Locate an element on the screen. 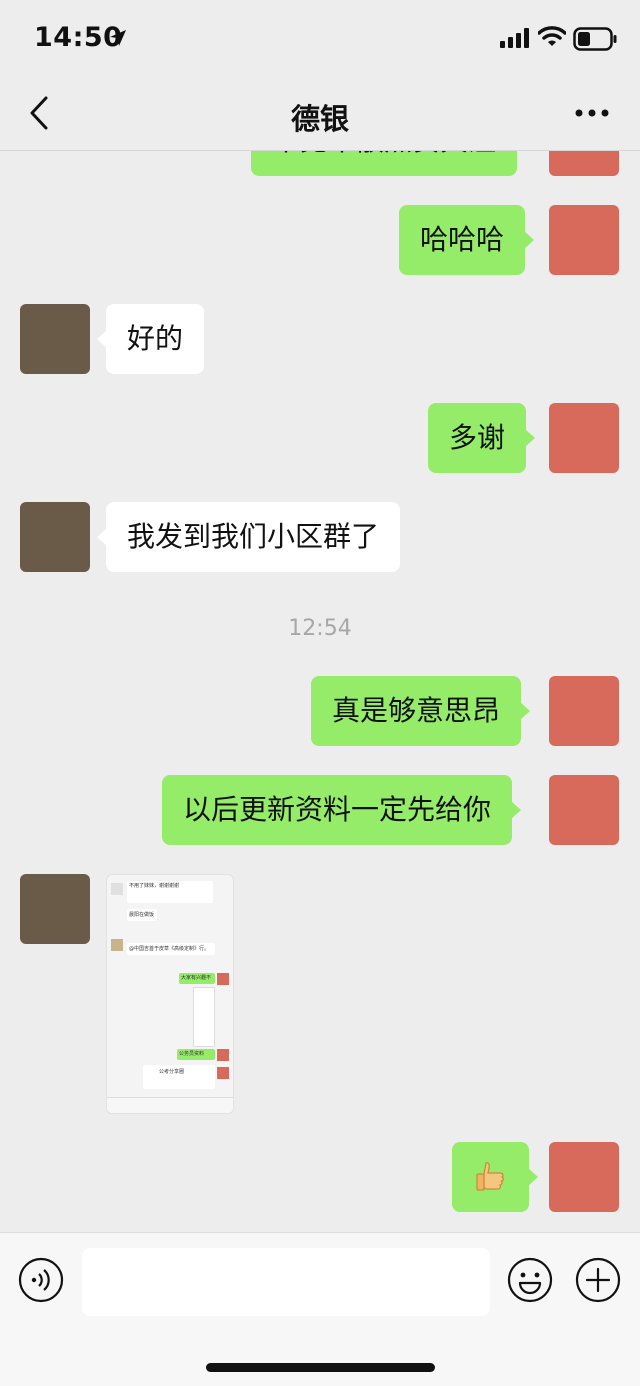 The width and height of the screenshot is (640, 1386). screenshot-bubble: 公务员资料 is located at coordinates (196, 1054).